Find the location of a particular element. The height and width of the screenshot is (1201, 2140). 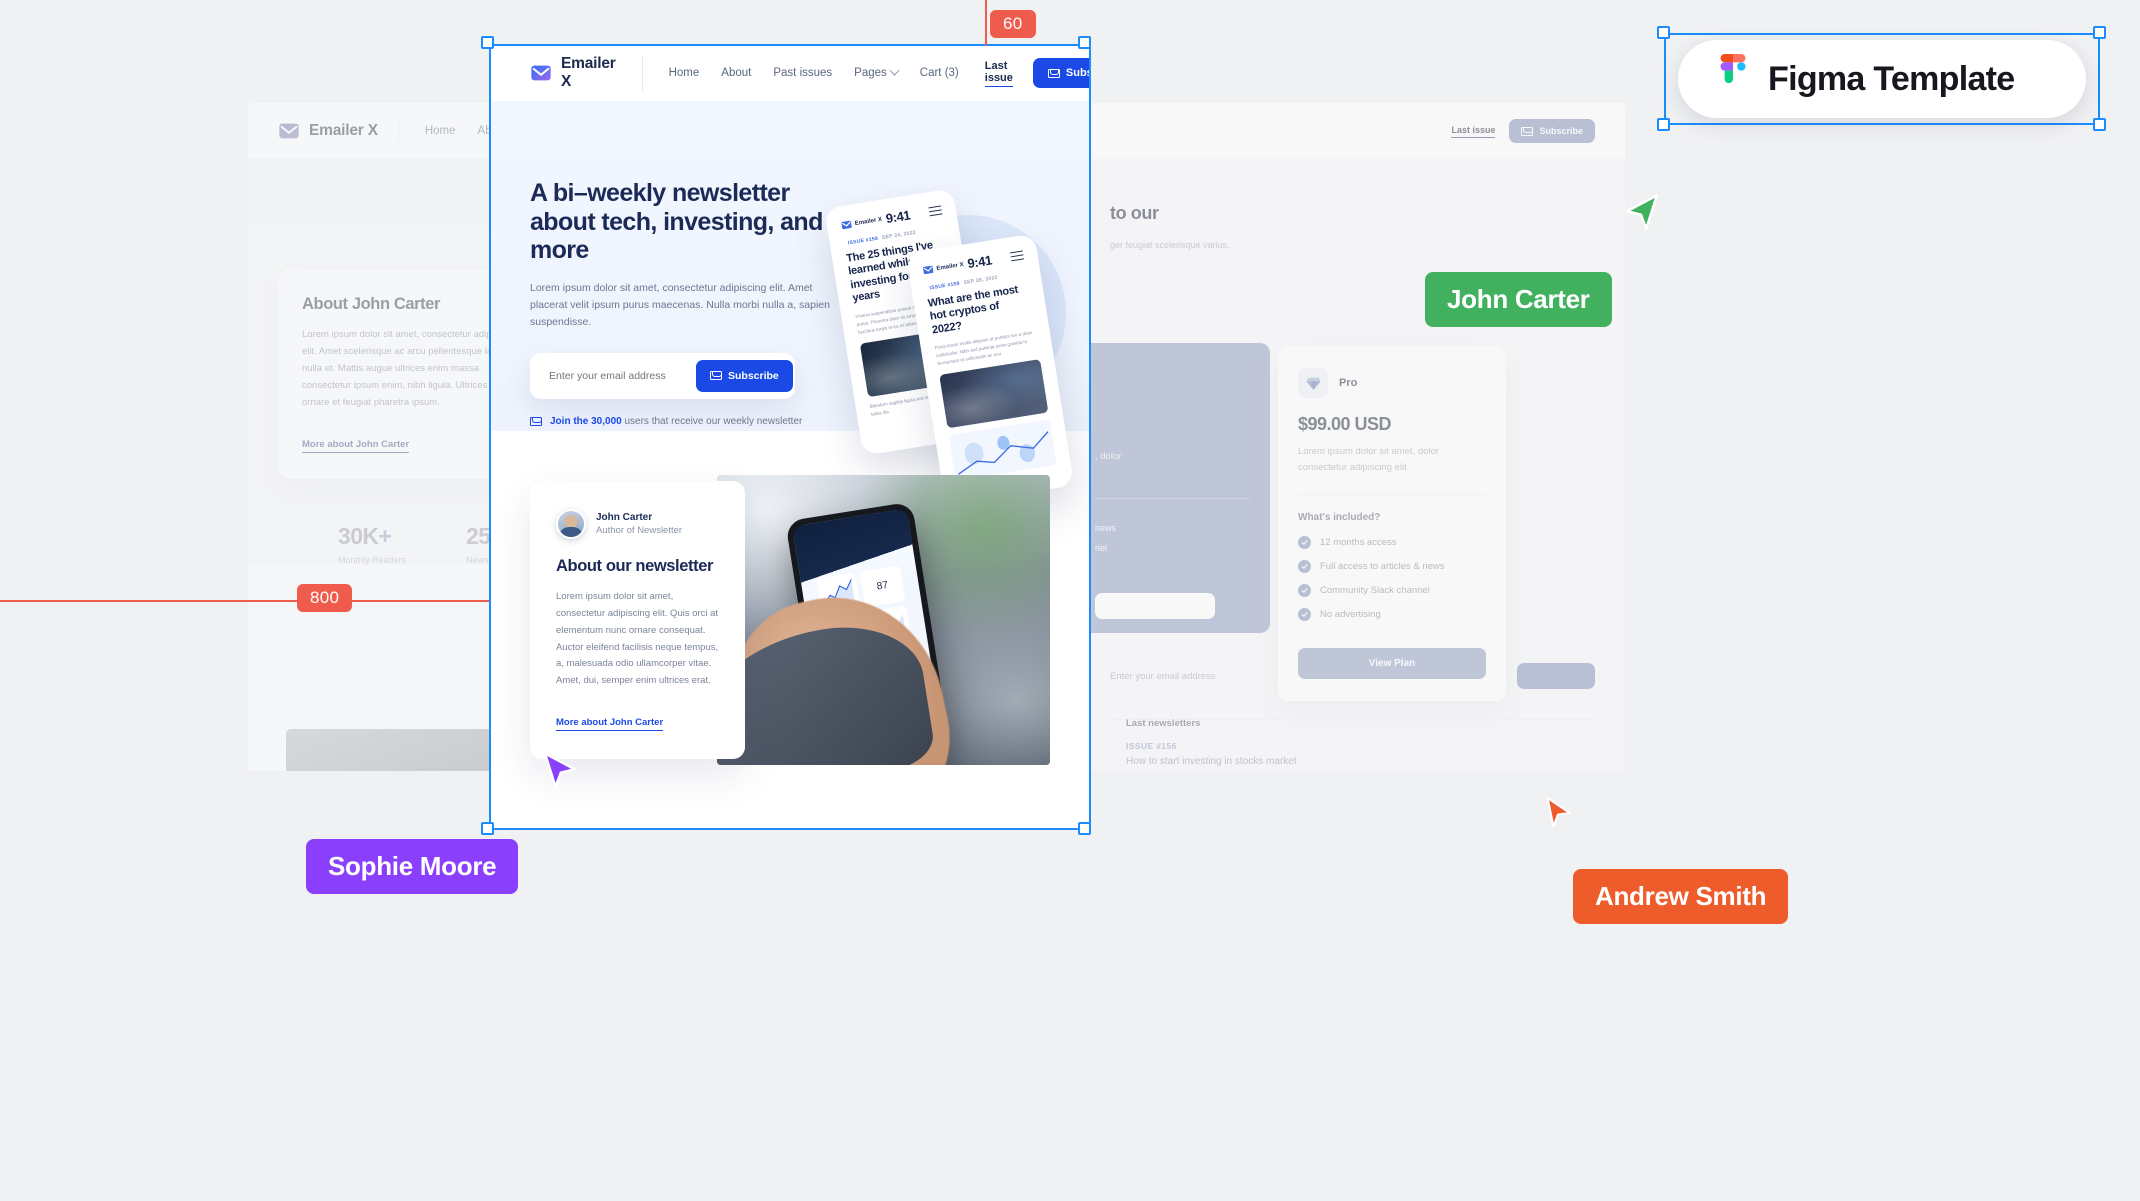

about-photo: 87 is located at coordinates (883, 620).